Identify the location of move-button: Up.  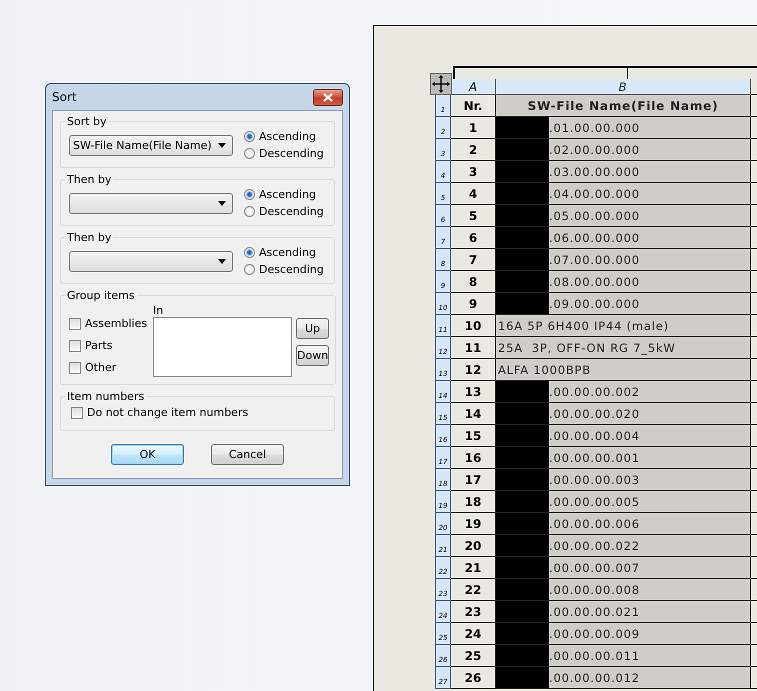
(312, 328).